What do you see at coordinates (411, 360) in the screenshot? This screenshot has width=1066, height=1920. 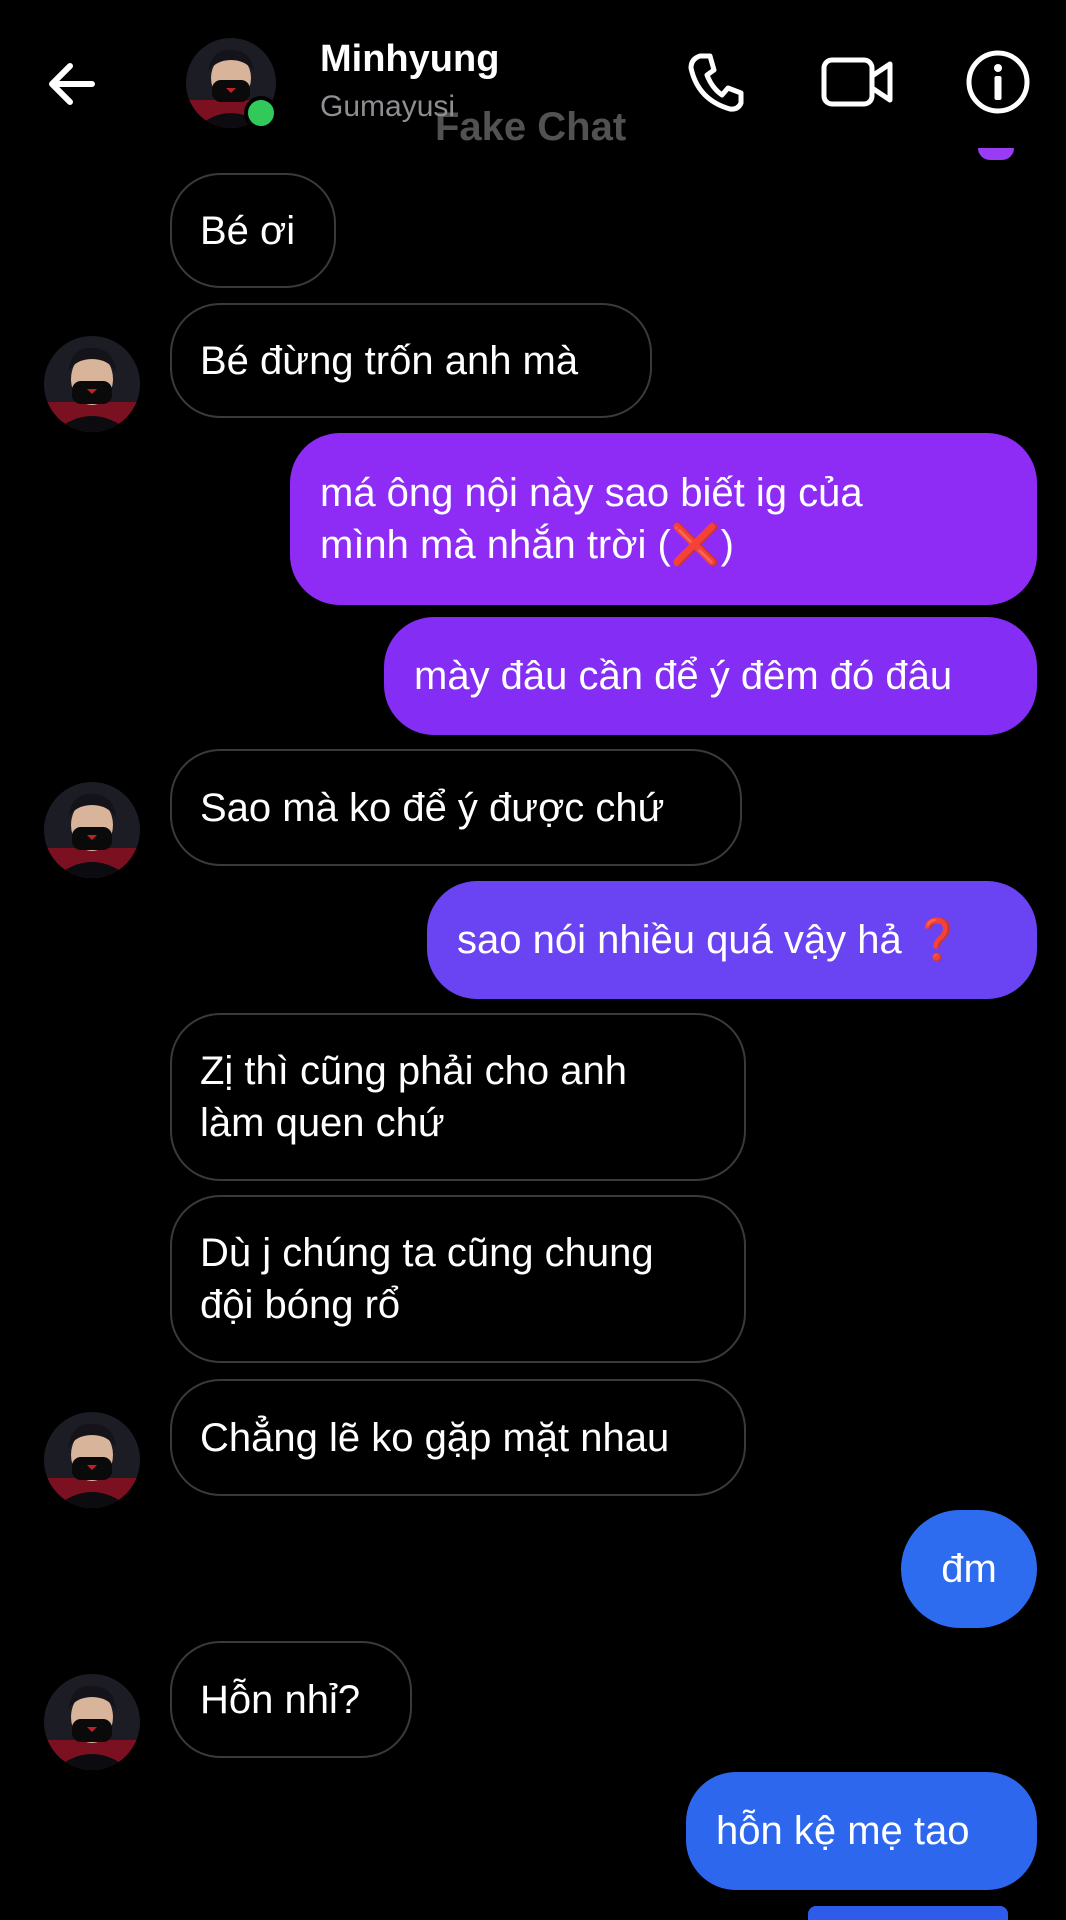 I see `incoming-message: Bé đừng trốn anh mà` at bounding box center [411, 360].